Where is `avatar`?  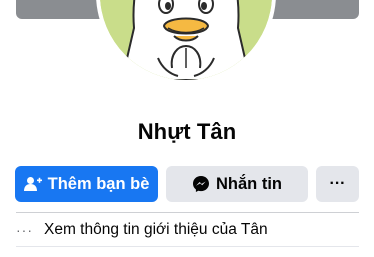
avatar is located at coordinates (186, 40).